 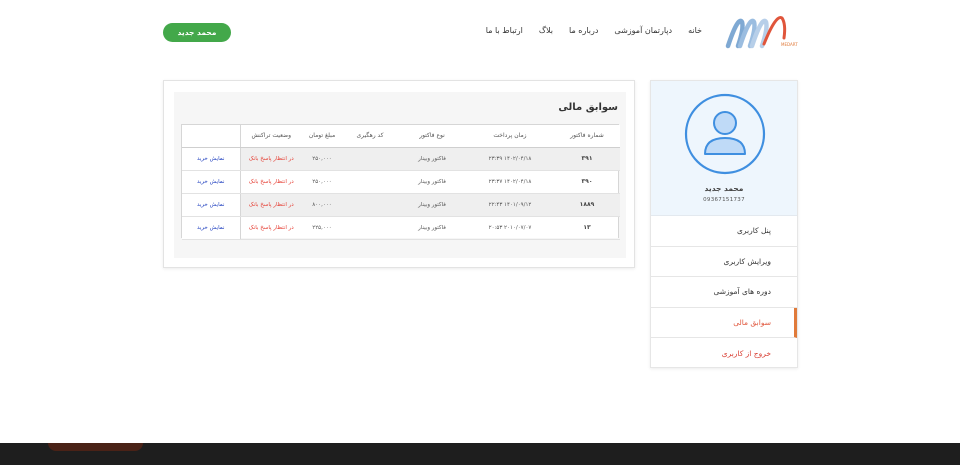 I want to click on payment-time: ۱۴۰۱/۰۹/۱۲ ۲۲:۴۳, so click(x=510, y=205).